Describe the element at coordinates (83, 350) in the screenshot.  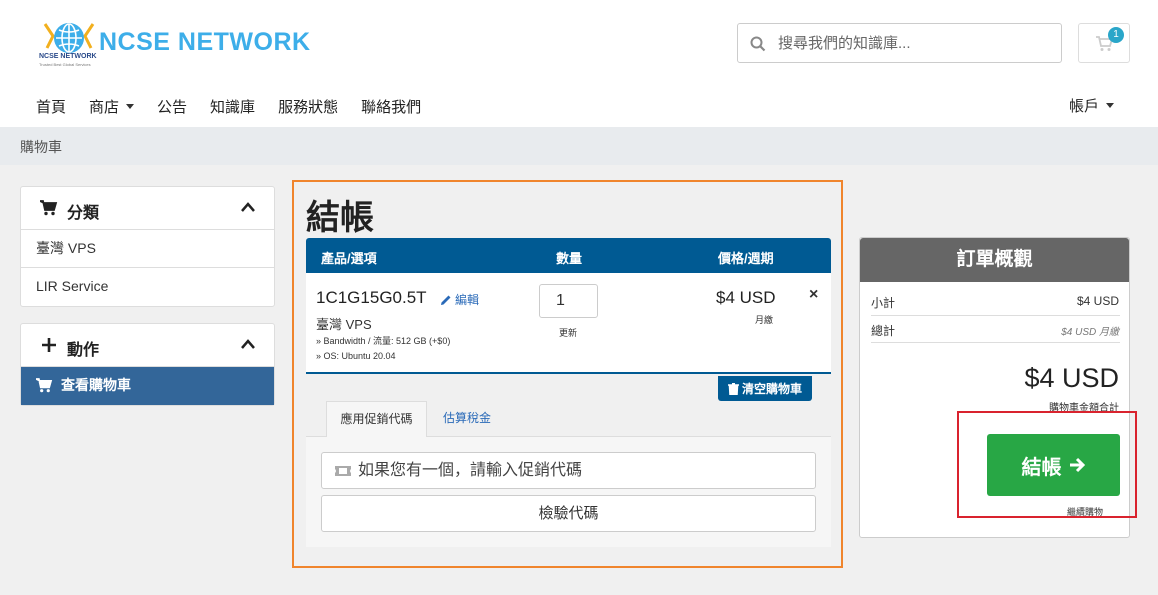
I see `actions-title: 動作` at that location.